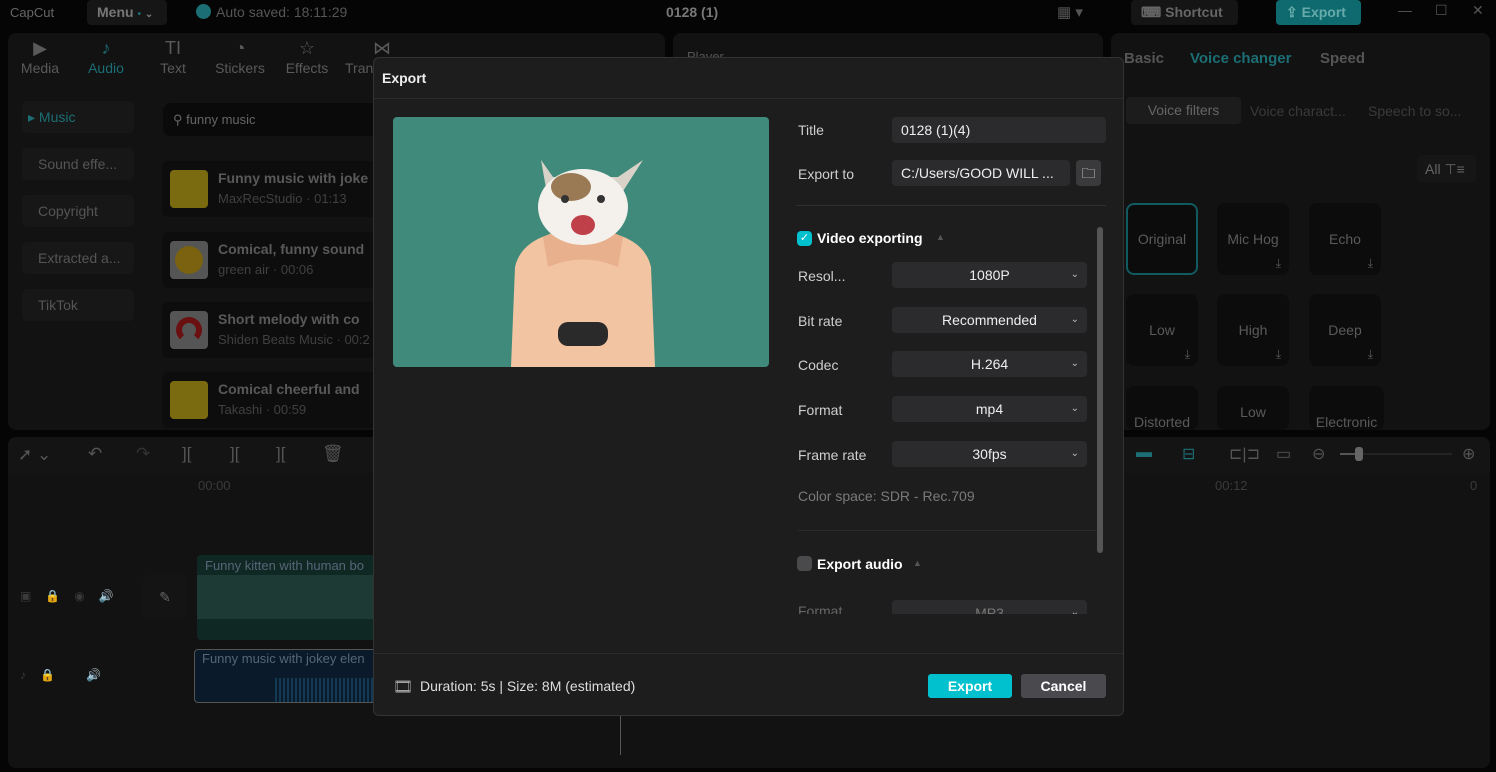 This screenshot has height=772, width=1496. What do you see at coordinates (78, 211) in the screenshot?
I see `sidebar-item-copyright: Copyright` at bounding box center [78, 211].